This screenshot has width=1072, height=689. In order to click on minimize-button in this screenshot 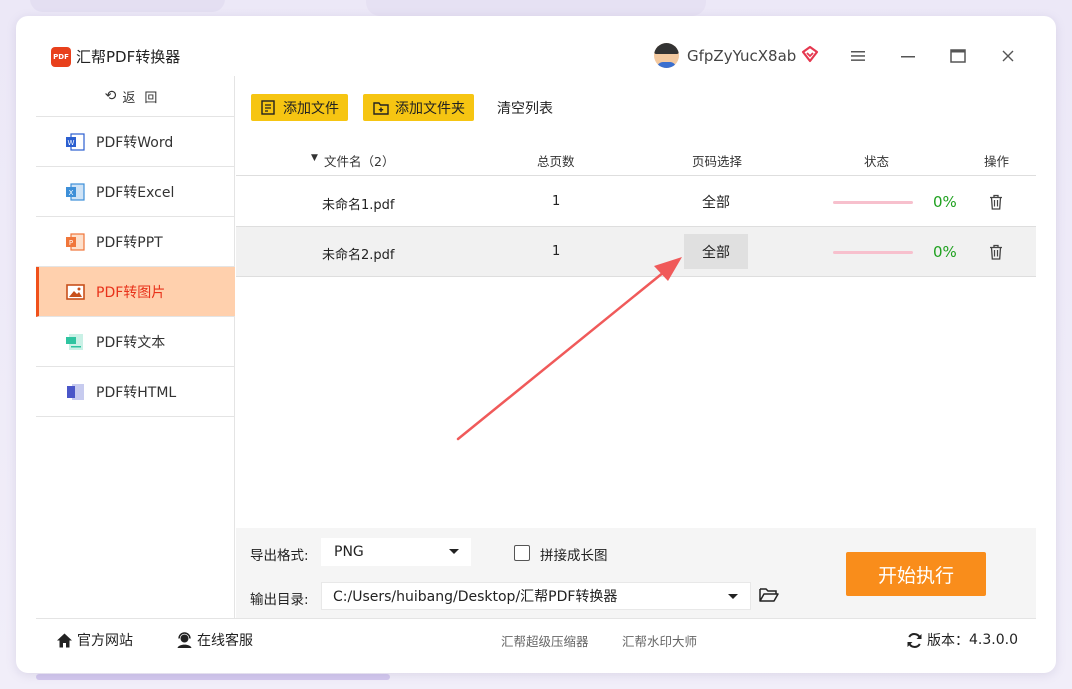, I will do `click(908, 56)`.